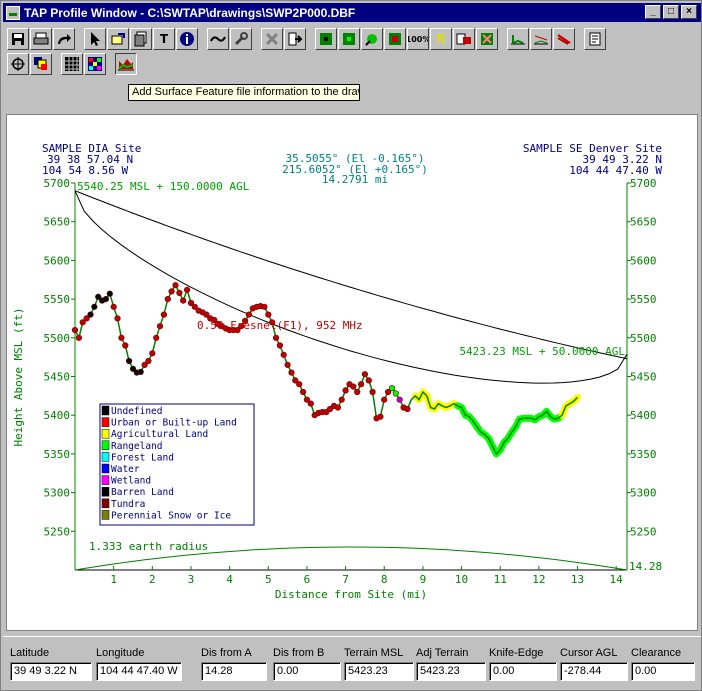 This screenshot has height=691, width=702. I want to click on dis-from-b-value: 0.00, so click(307, 671).